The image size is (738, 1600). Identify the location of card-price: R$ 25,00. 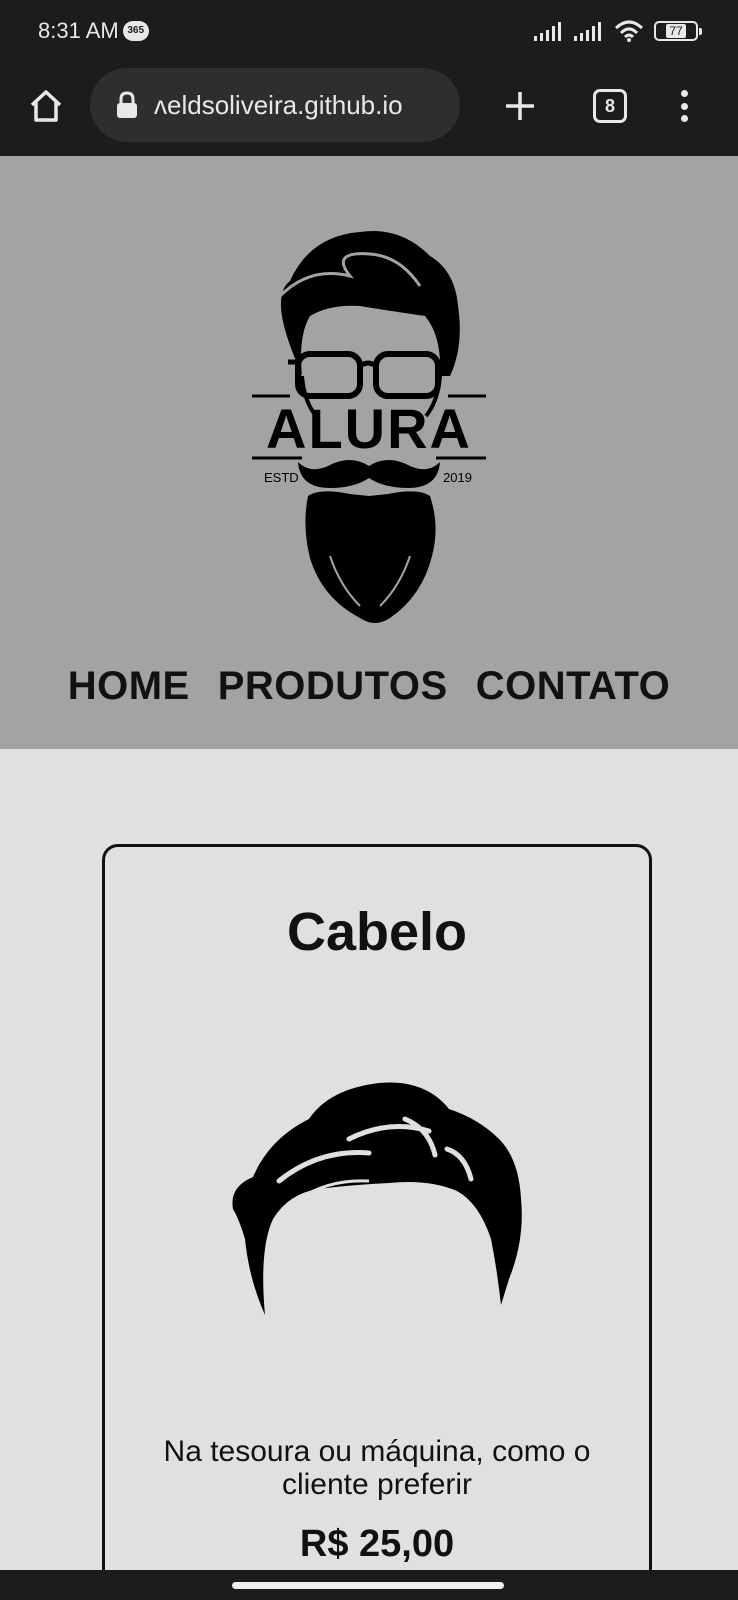
(377, 1544).